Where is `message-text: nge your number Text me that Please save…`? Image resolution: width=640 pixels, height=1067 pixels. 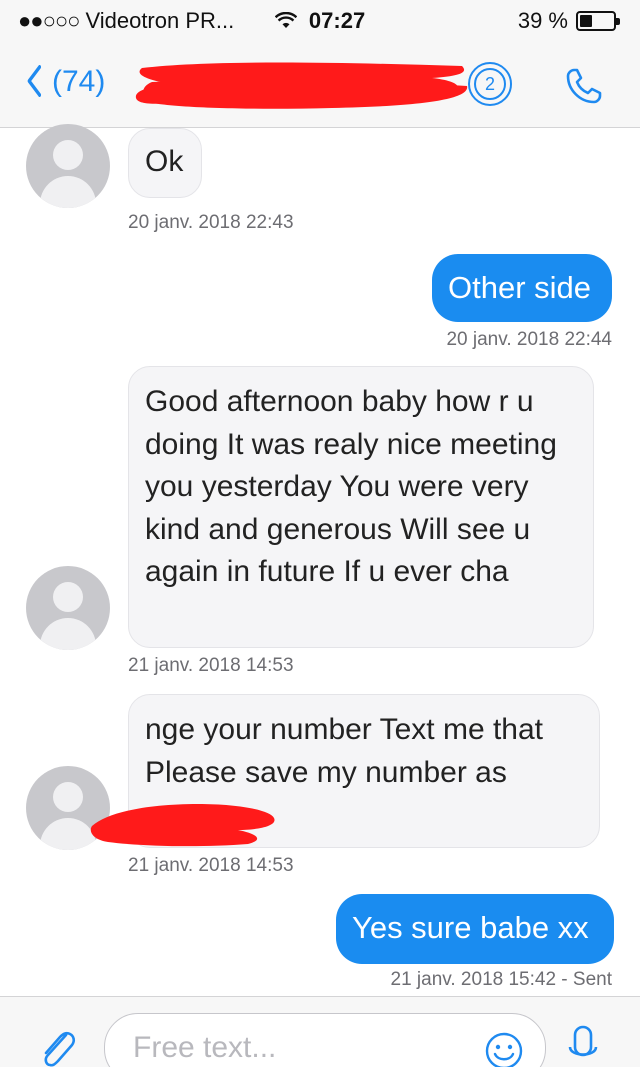 message-text: nge your number Text me that Please save… is located at coordinates (344, 751).